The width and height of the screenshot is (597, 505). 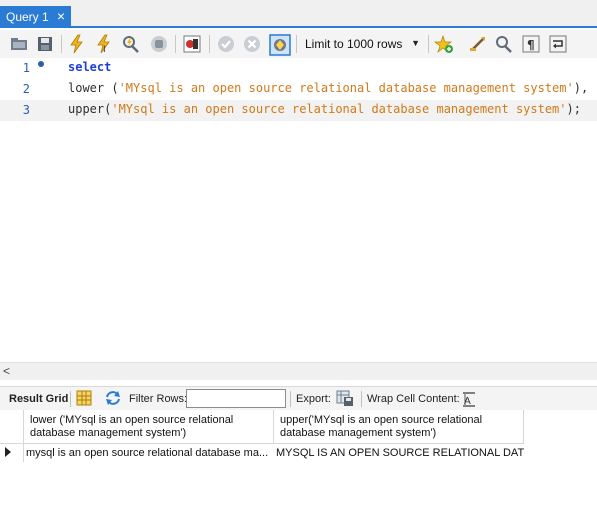 I want to click on export-label: Export:, so click(x=313, y=399).